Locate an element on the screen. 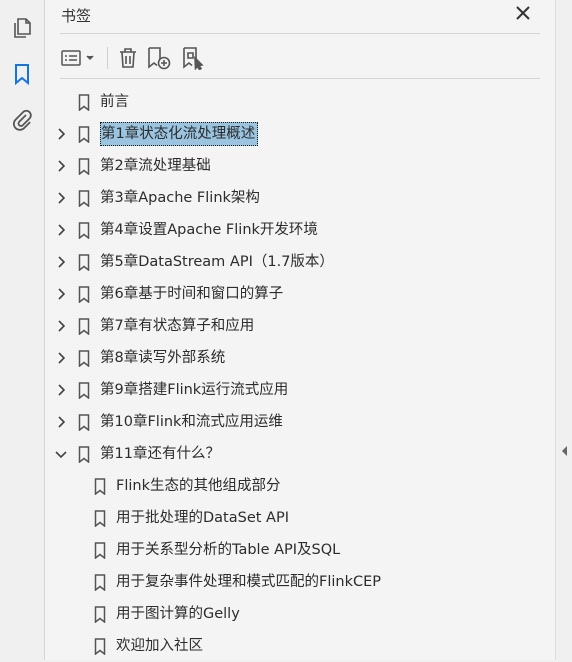 The width and height of the screenshot is (572, 662). new-bookmark-from-structure-button is located at coordinates (193, 58).